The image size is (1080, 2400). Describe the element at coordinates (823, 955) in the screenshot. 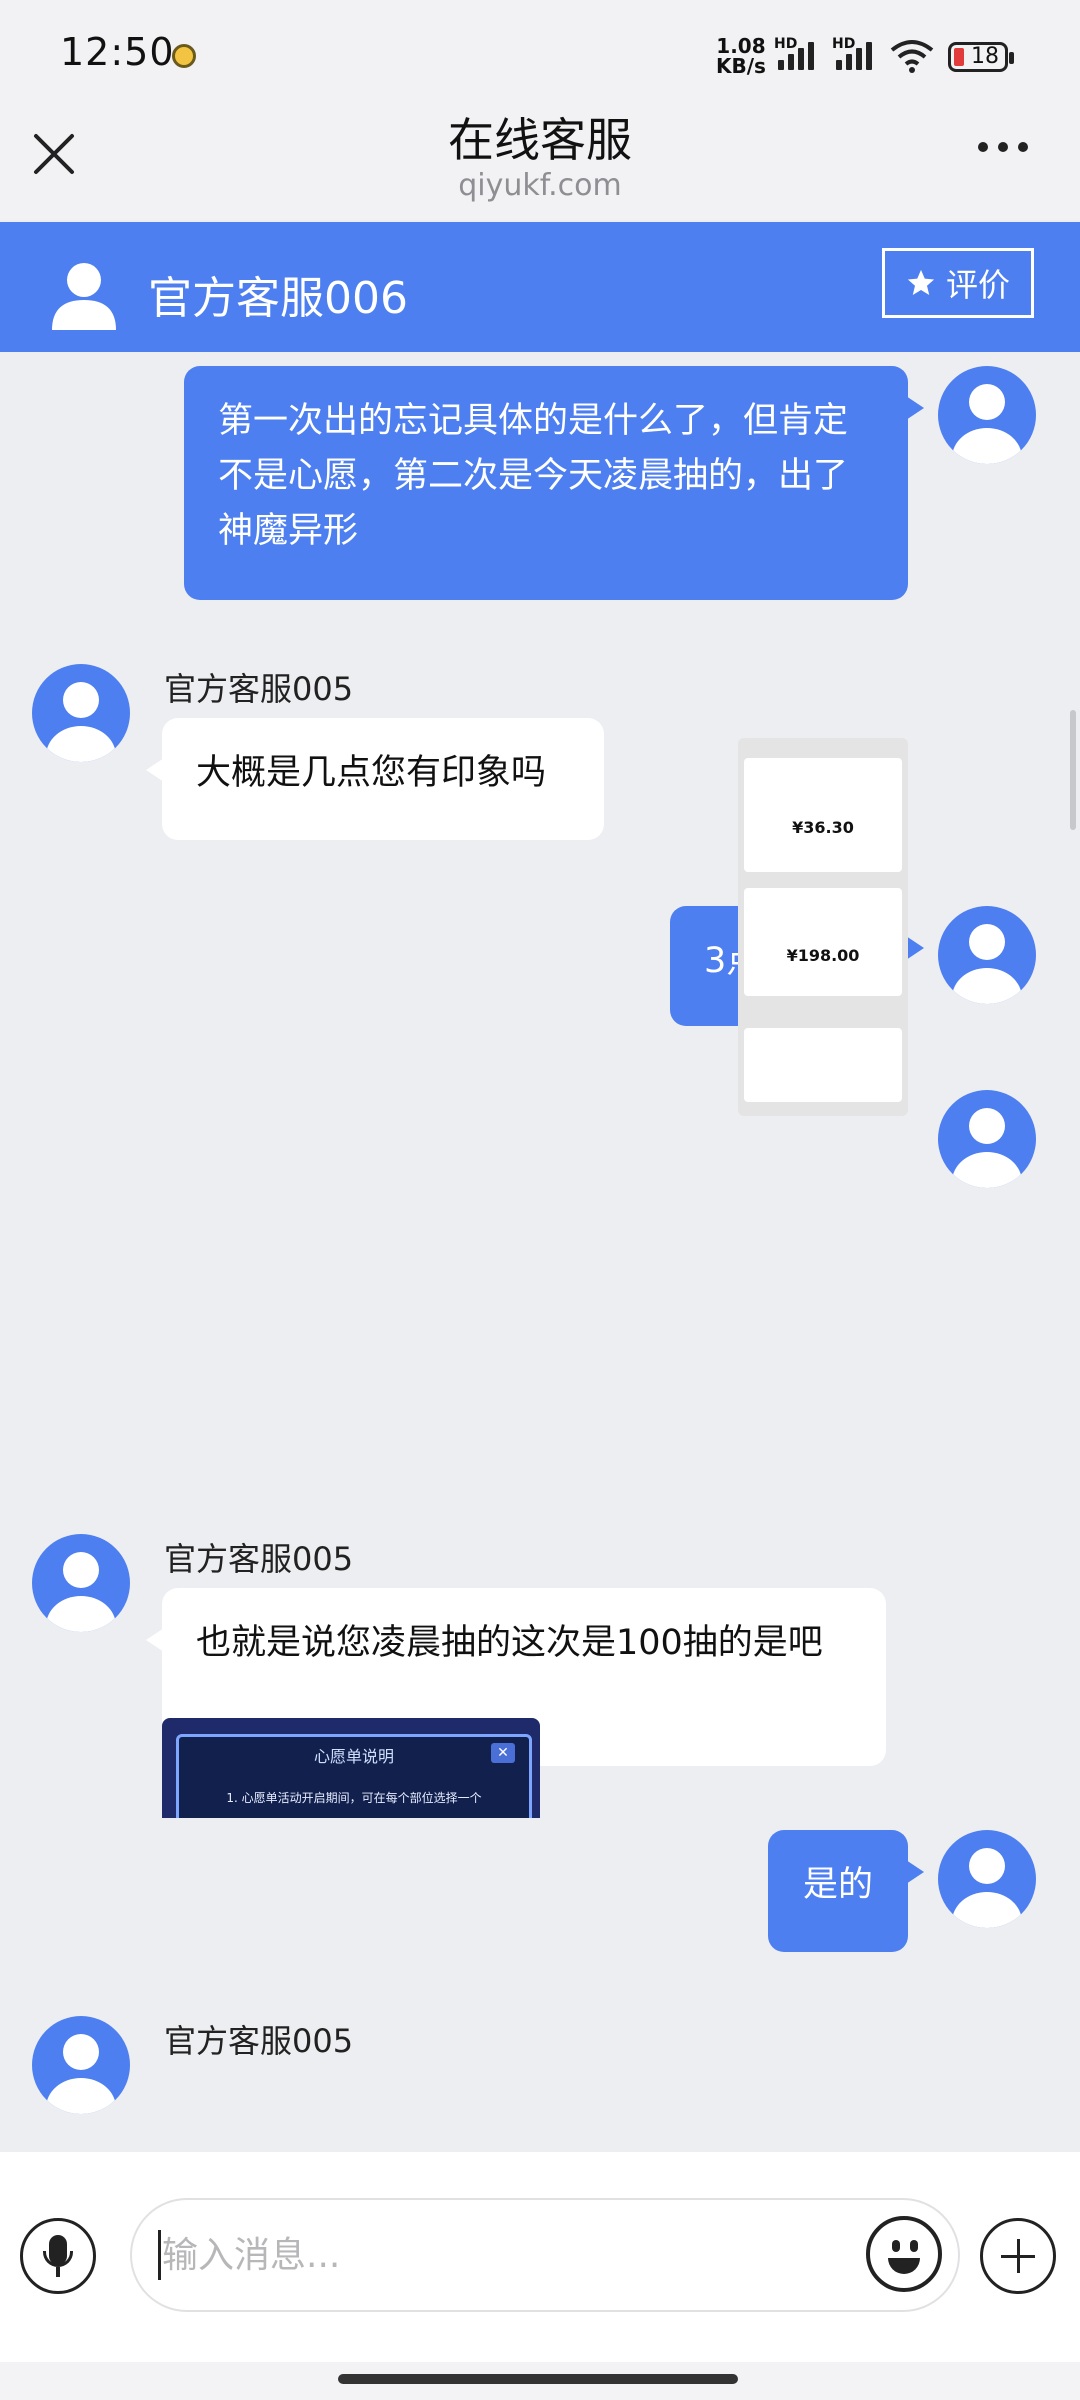

I see `image-amount-2: ¥198.00` at that location.